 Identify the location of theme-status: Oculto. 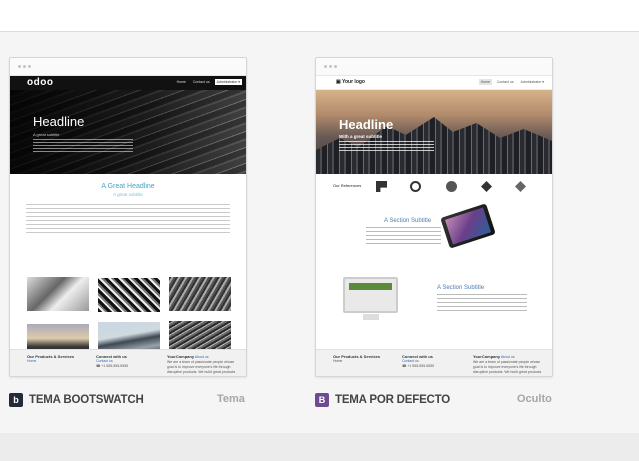
(534, 399).